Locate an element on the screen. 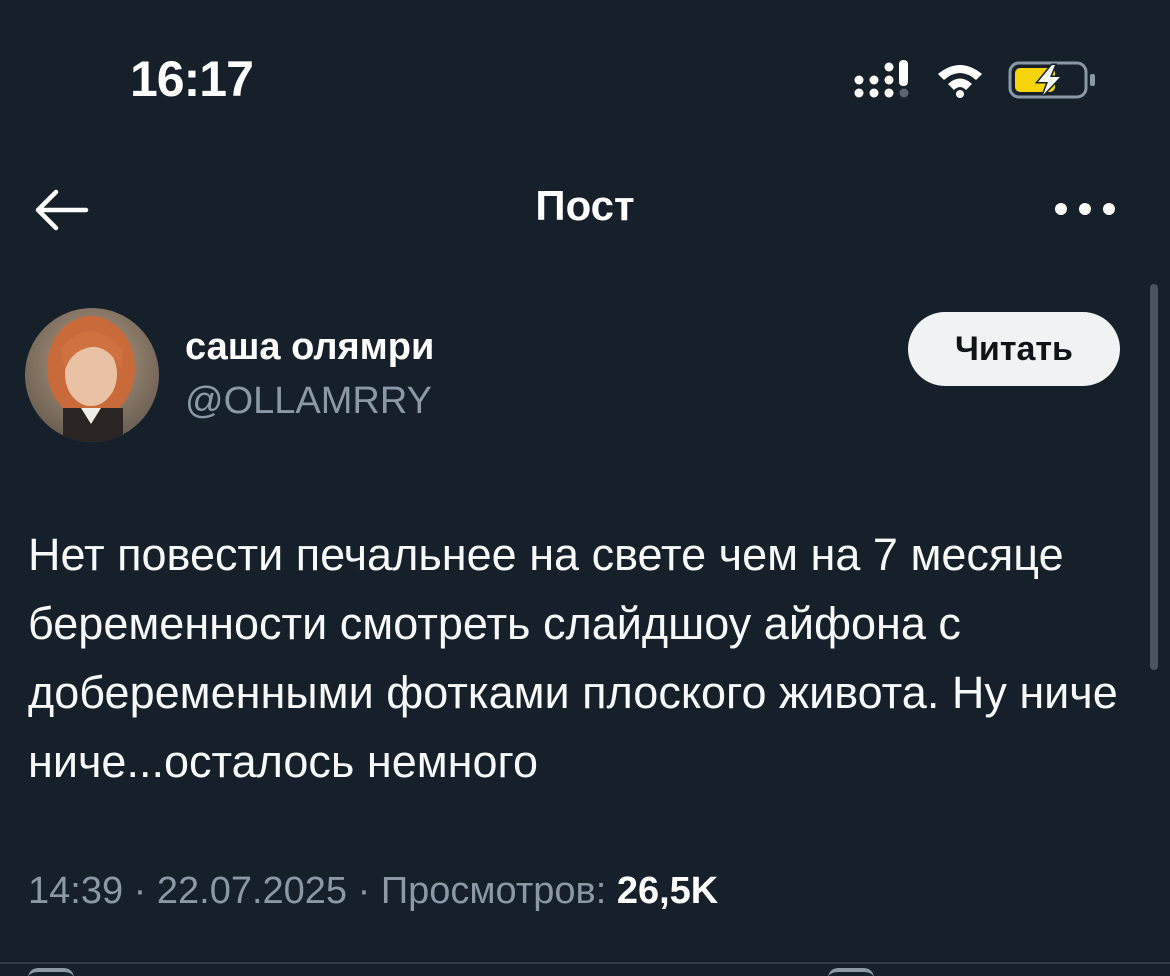 The width and height of the screenshot is (1170, 976). status-time: 16:17 is located at coordinates (192, 79).